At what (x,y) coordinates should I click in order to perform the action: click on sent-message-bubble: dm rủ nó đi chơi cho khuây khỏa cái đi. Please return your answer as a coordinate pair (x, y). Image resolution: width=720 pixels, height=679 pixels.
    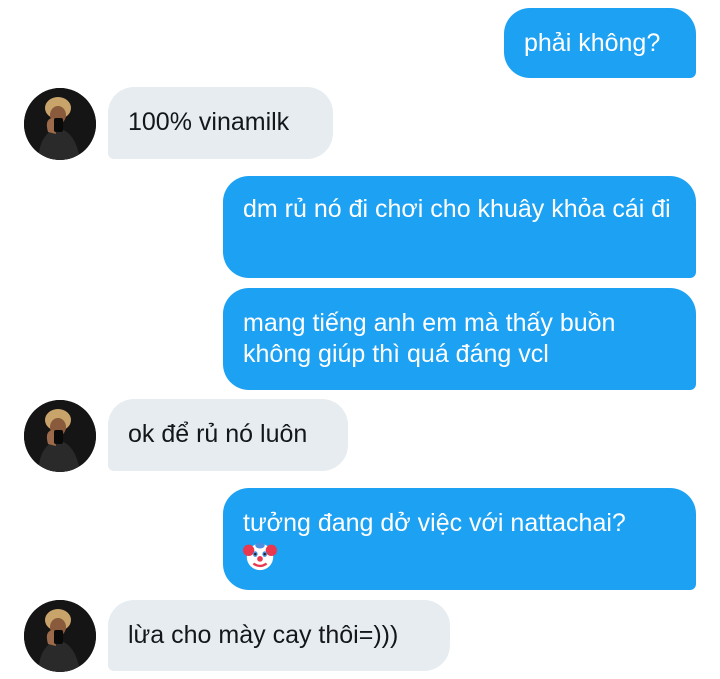
    Looking at the image, I should click on (459, 227).